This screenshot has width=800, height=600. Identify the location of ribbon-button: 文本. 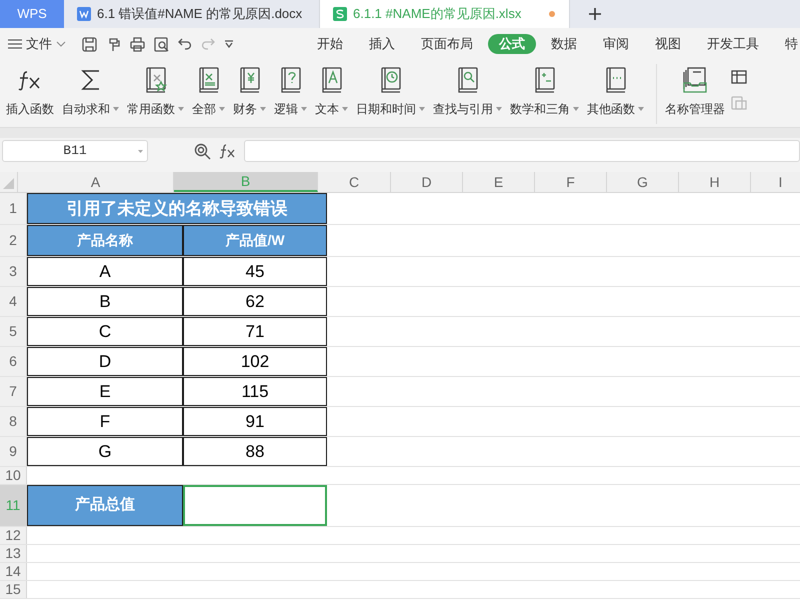
(331, 92).